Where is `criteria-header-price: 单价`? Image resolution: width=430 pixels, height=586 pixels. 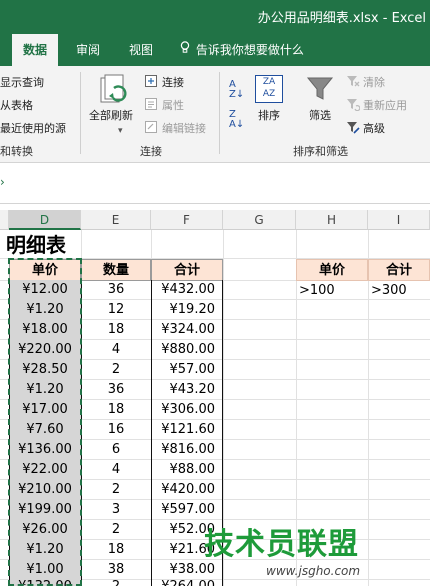 criteria-header-price: 单价 is located at coordinates (332, 270).